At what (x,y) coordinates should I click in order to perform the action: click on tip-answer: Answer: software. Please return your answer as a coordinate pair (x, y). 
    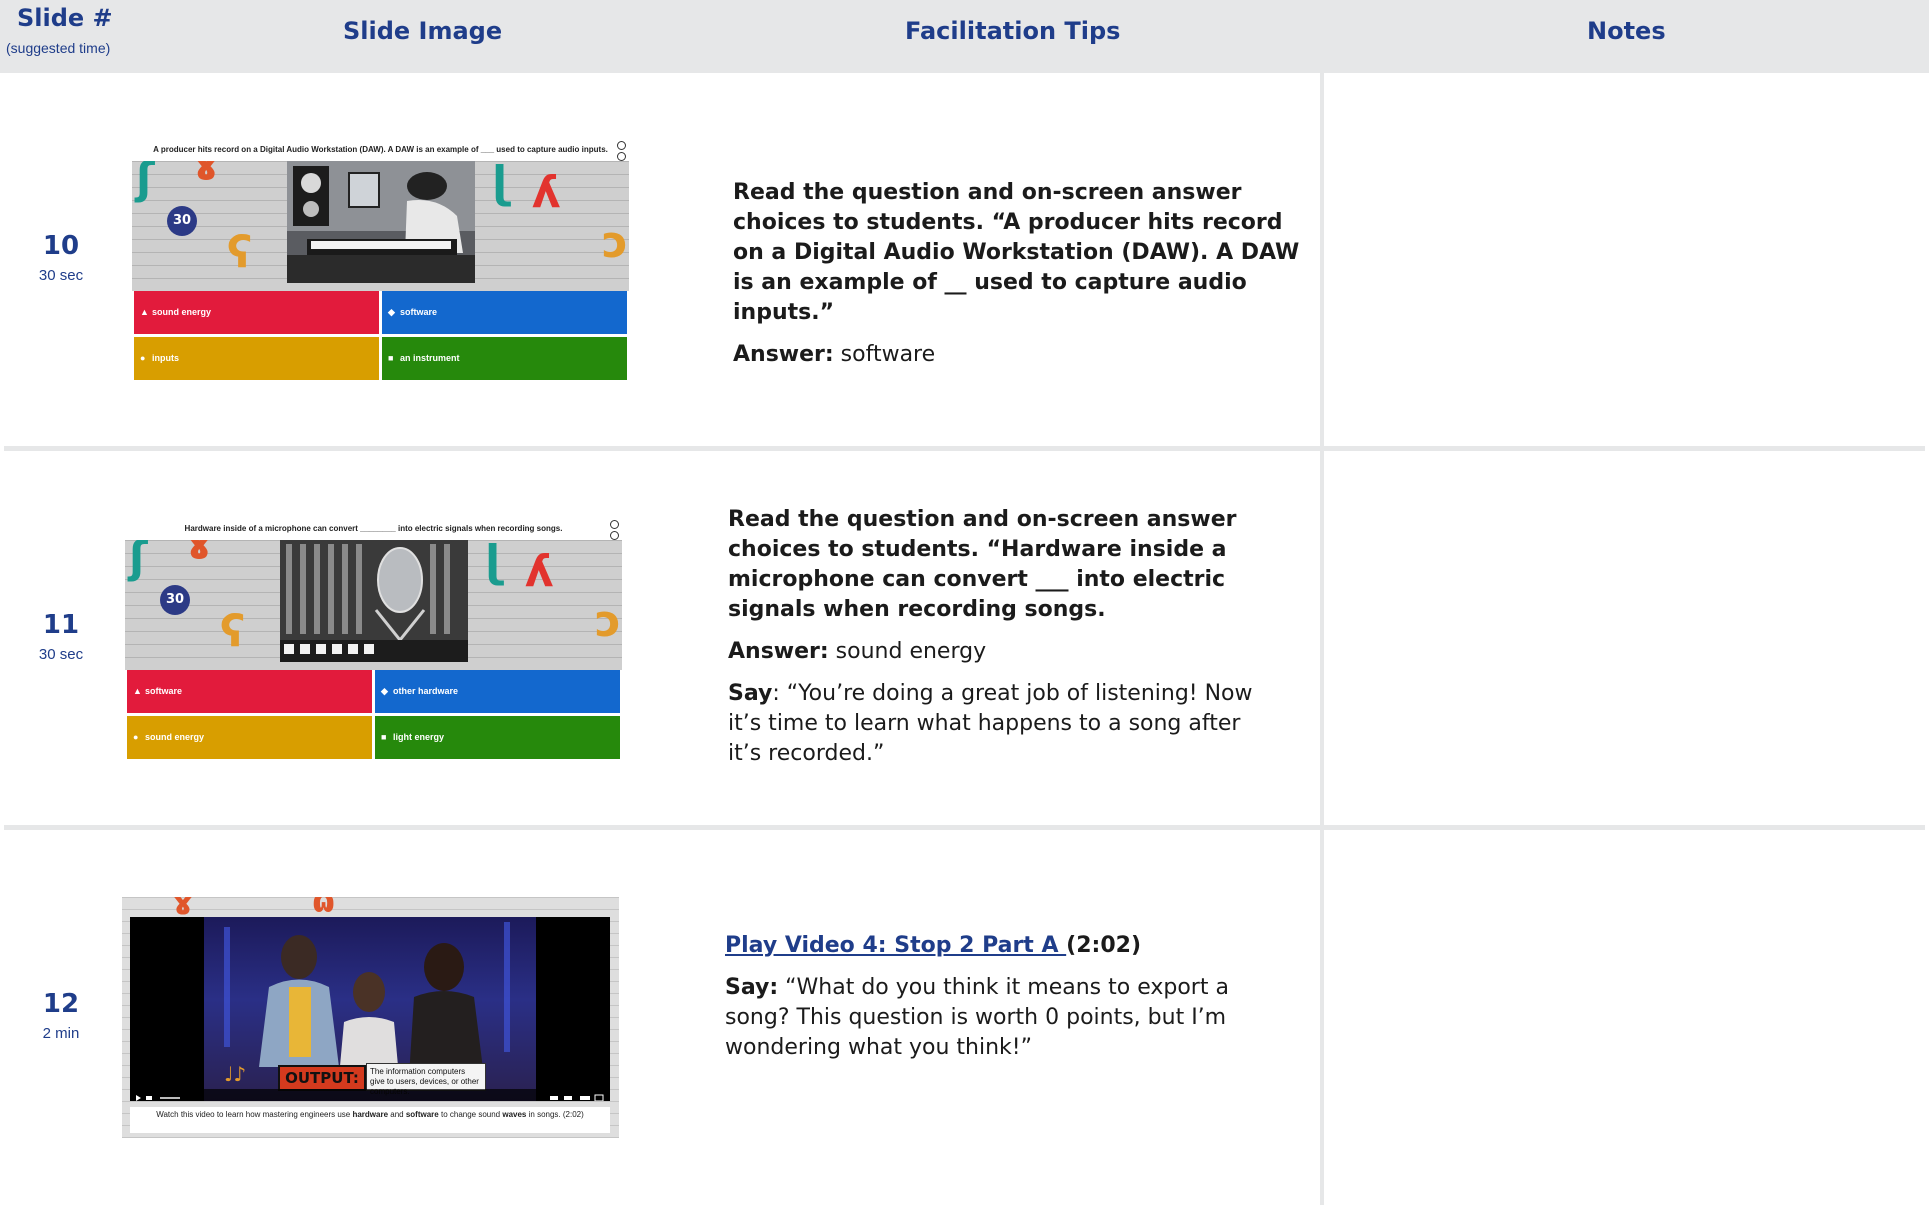
    Looking at the image, I should click on (834, 354).